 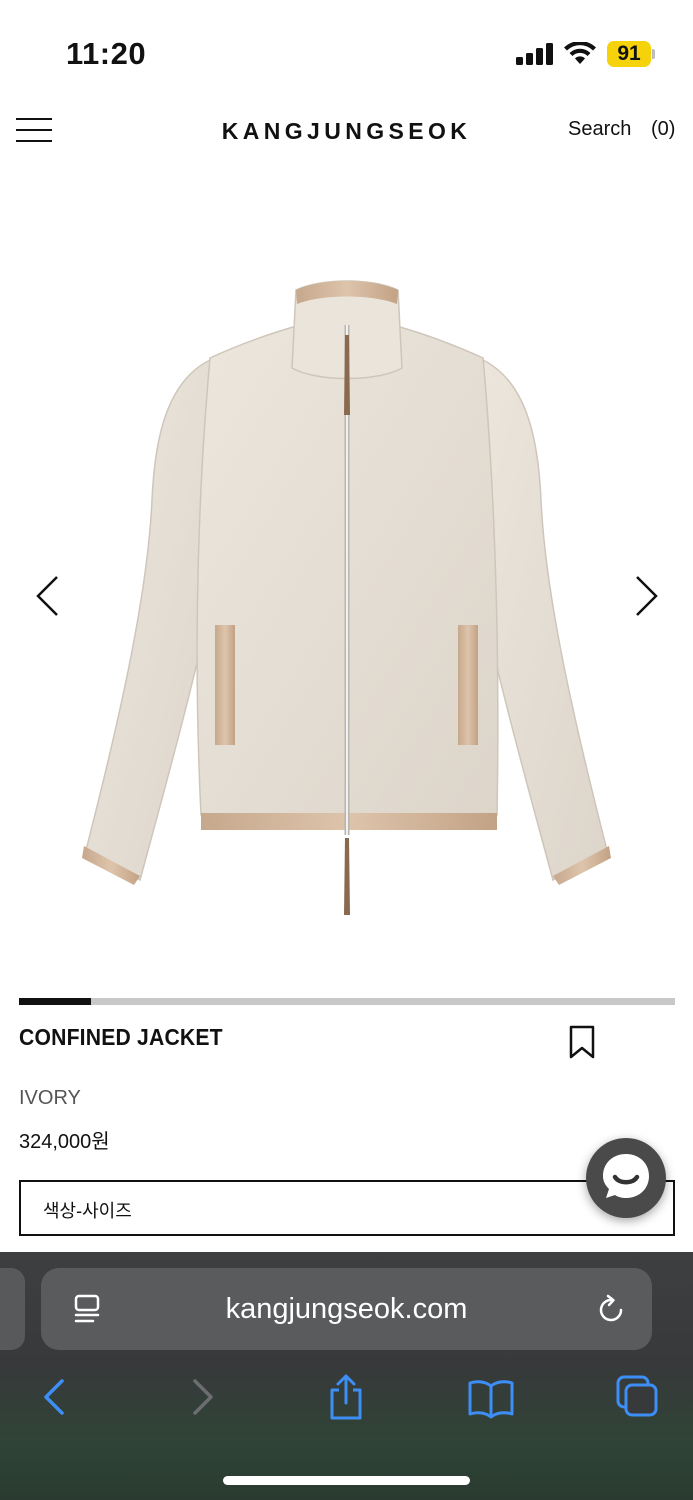 What do you see at coordinates (346, 1397) in the screenshot?
I see `share-icon` at bounding box center [346, 1397].